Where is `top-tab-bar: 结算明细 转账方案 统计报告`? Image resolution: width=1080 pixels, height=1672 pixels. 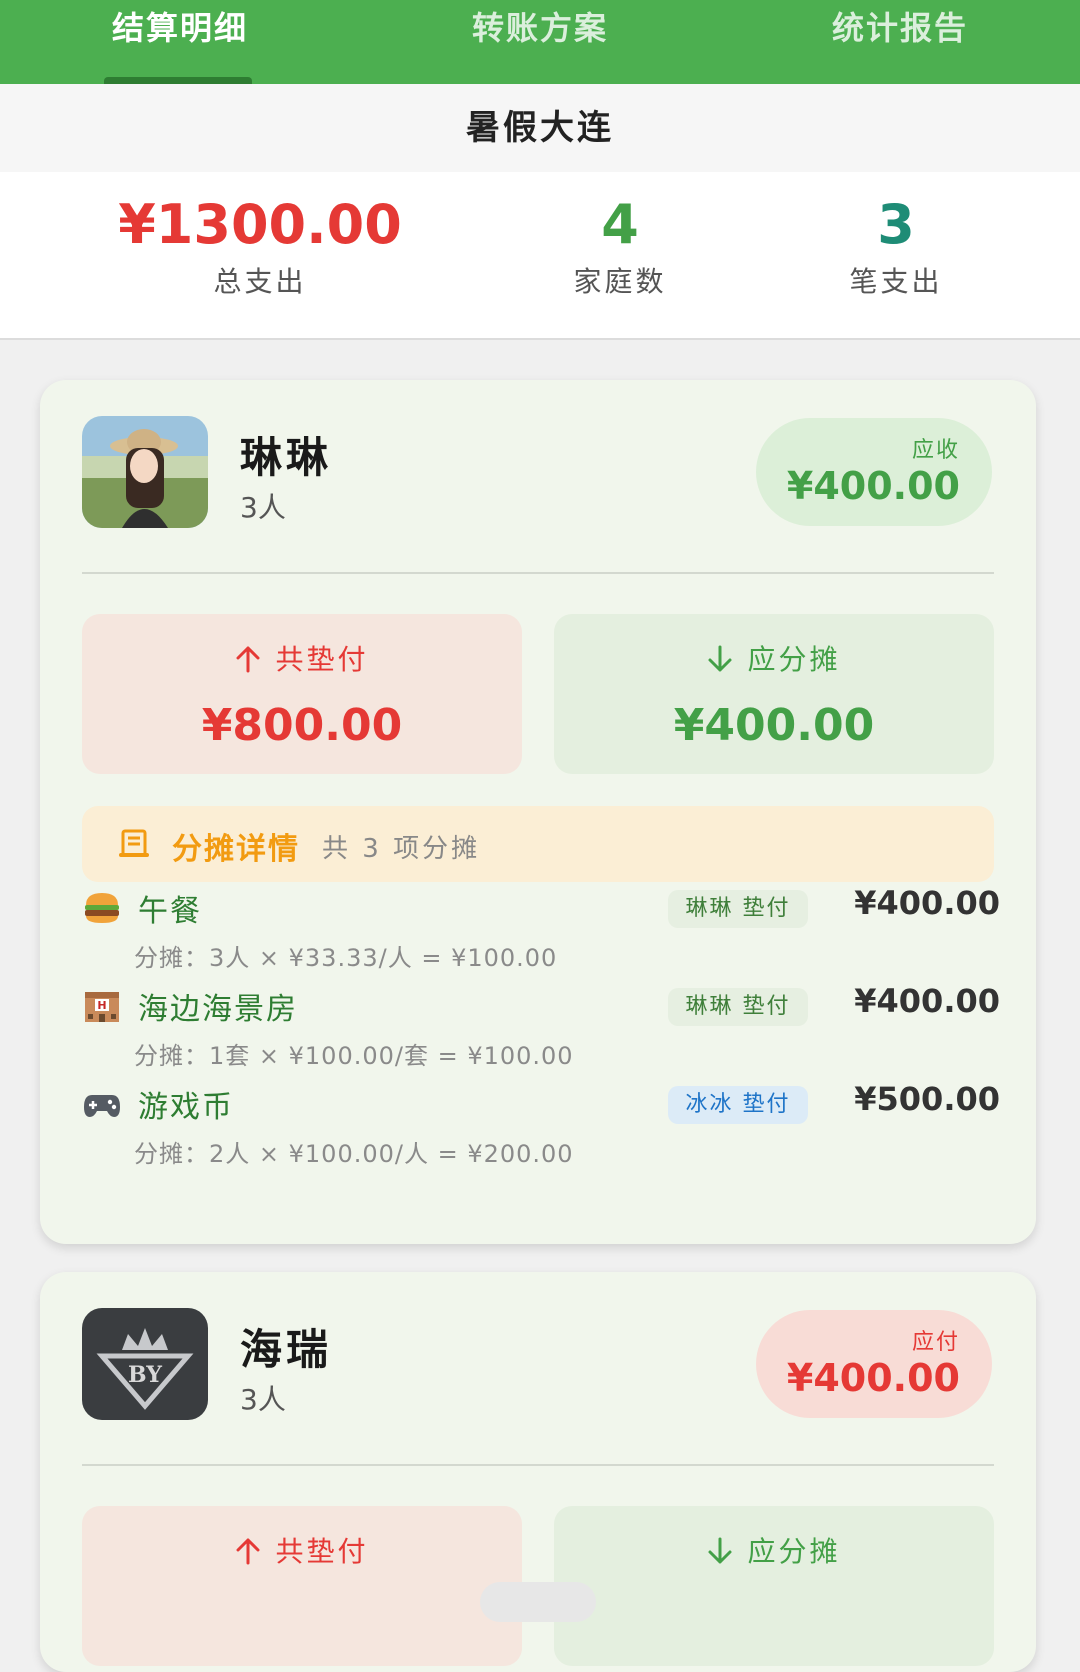 top-tab-bar: 结算明细 转账方案 统计报告 is located at coordinates (540, 42).